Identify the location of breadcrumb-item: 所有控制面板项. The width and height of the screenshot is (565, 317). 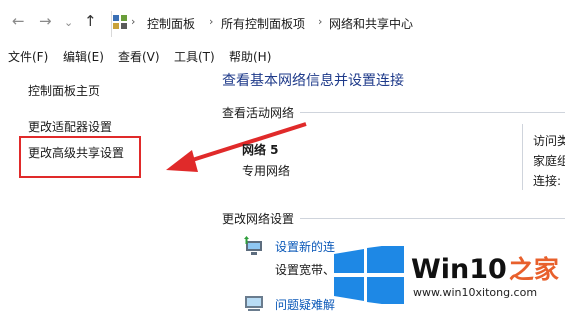
(263, 23).